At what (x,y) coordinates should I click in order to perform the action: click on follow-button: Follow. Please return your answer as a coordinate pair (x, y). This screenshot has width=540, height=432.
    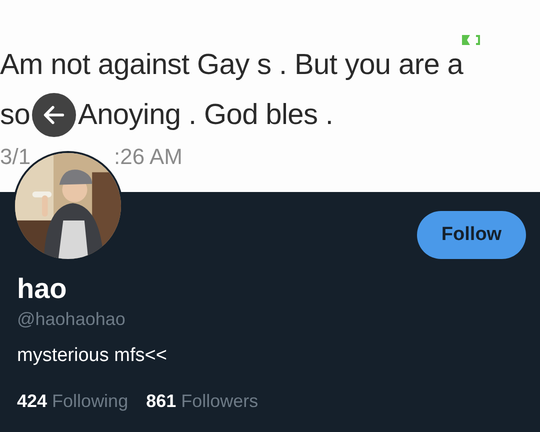
    Looking at the image, I should click on (471, 235).